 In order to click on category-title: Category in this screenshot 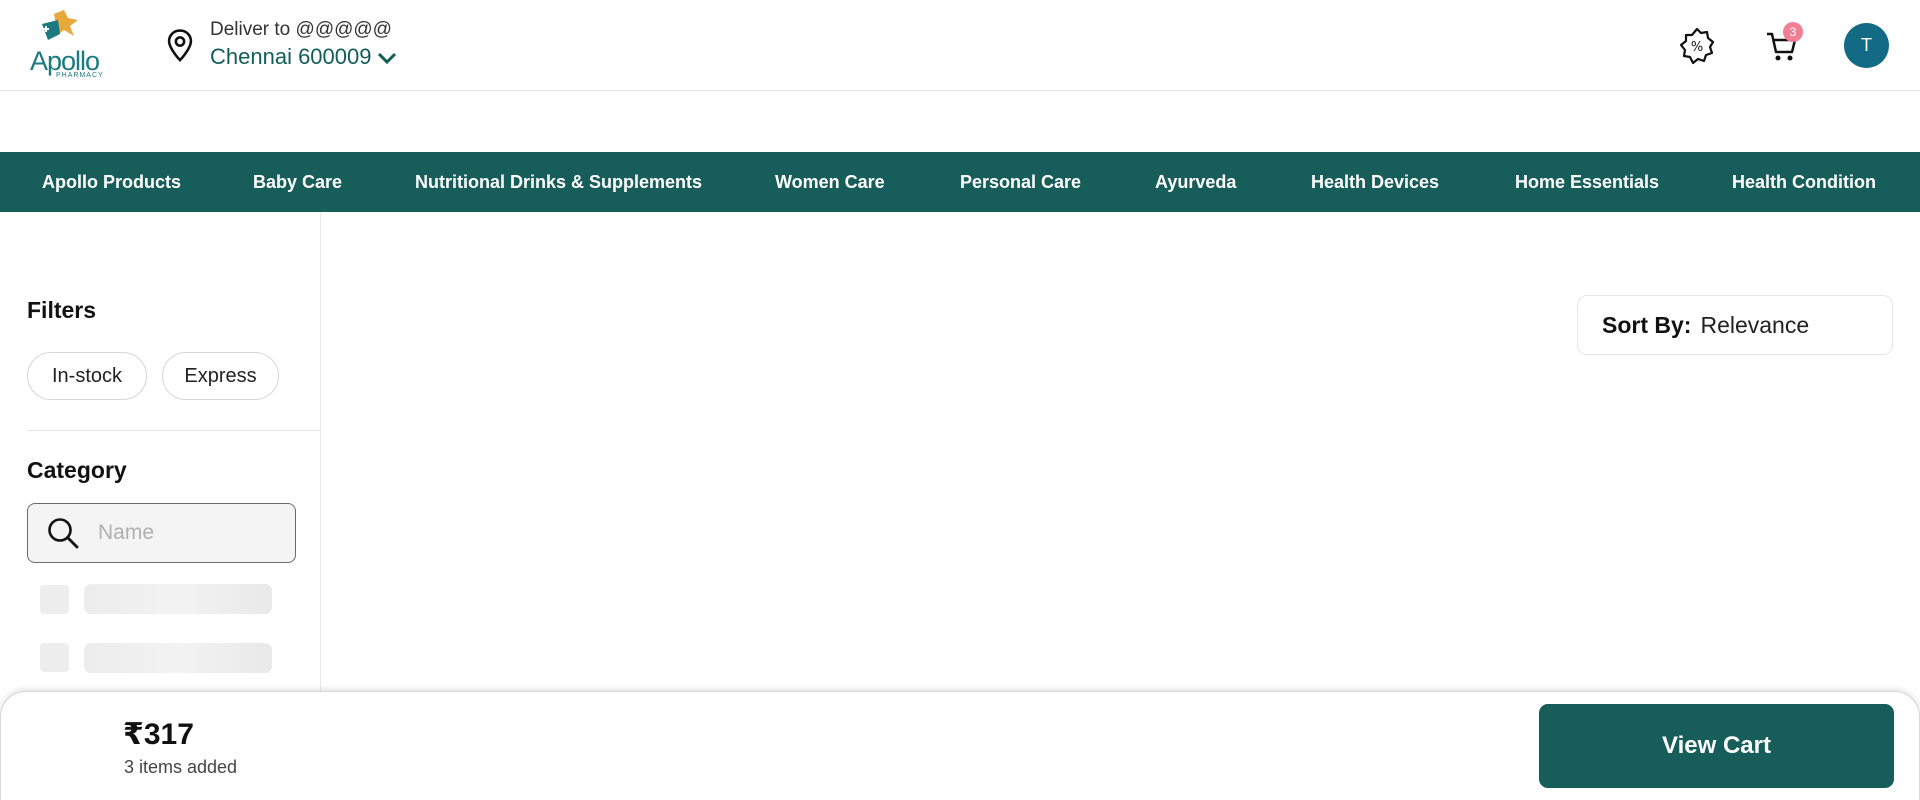, I will do `click(77, 470)`.